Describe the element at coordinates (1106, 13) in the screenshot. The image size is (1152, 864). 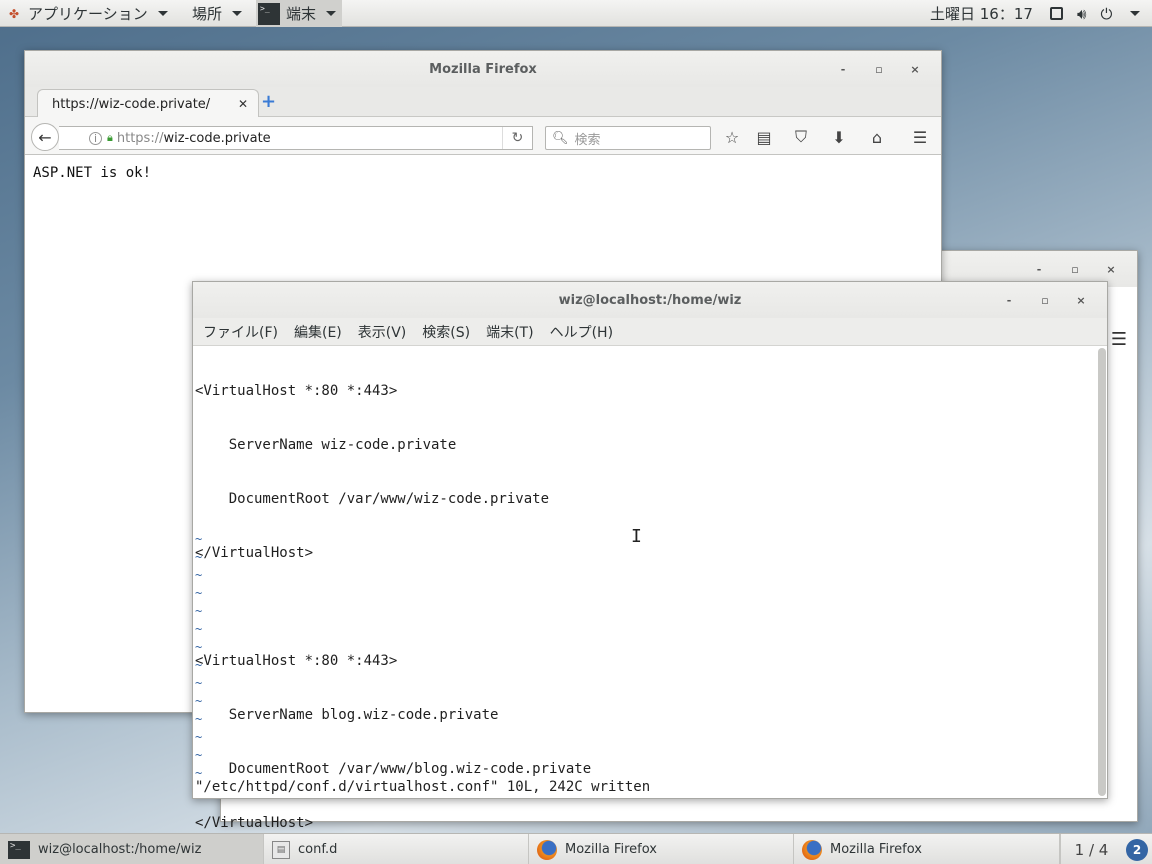
I see `power-icon: ⏻` at that location.